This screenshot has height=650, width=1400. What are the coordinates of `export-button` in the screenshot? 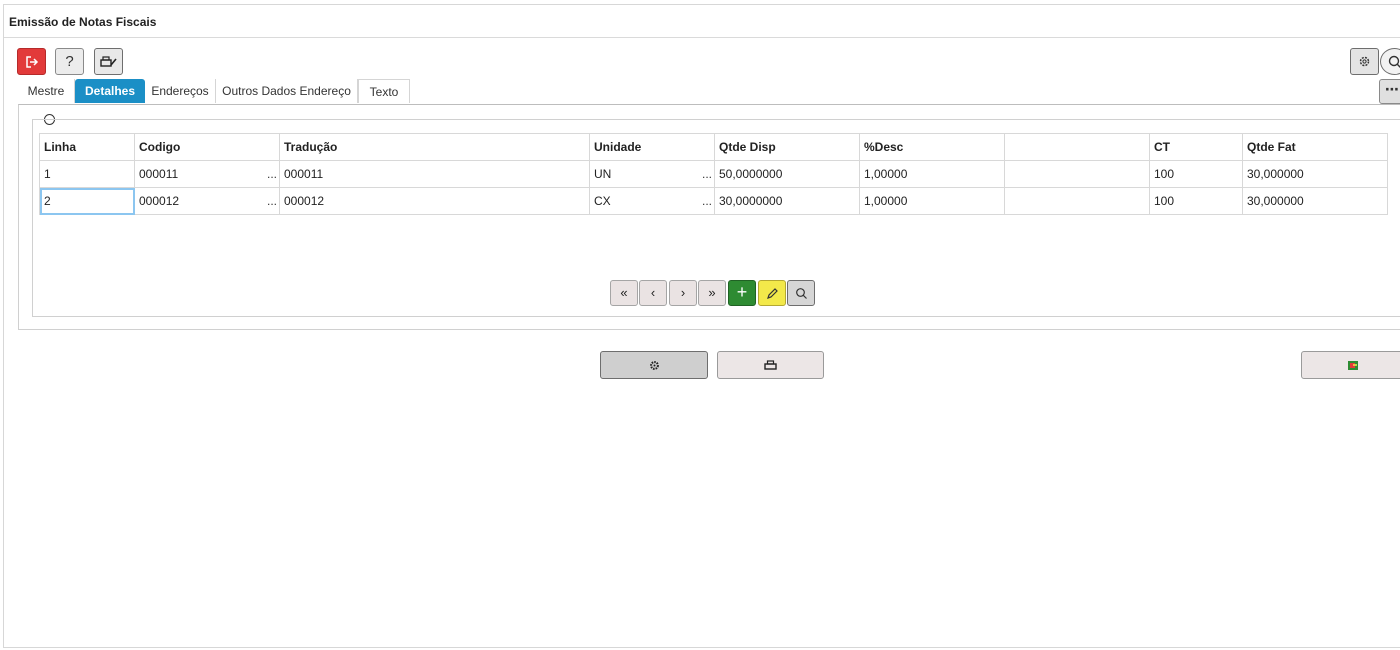 It's located at (1350, 365).